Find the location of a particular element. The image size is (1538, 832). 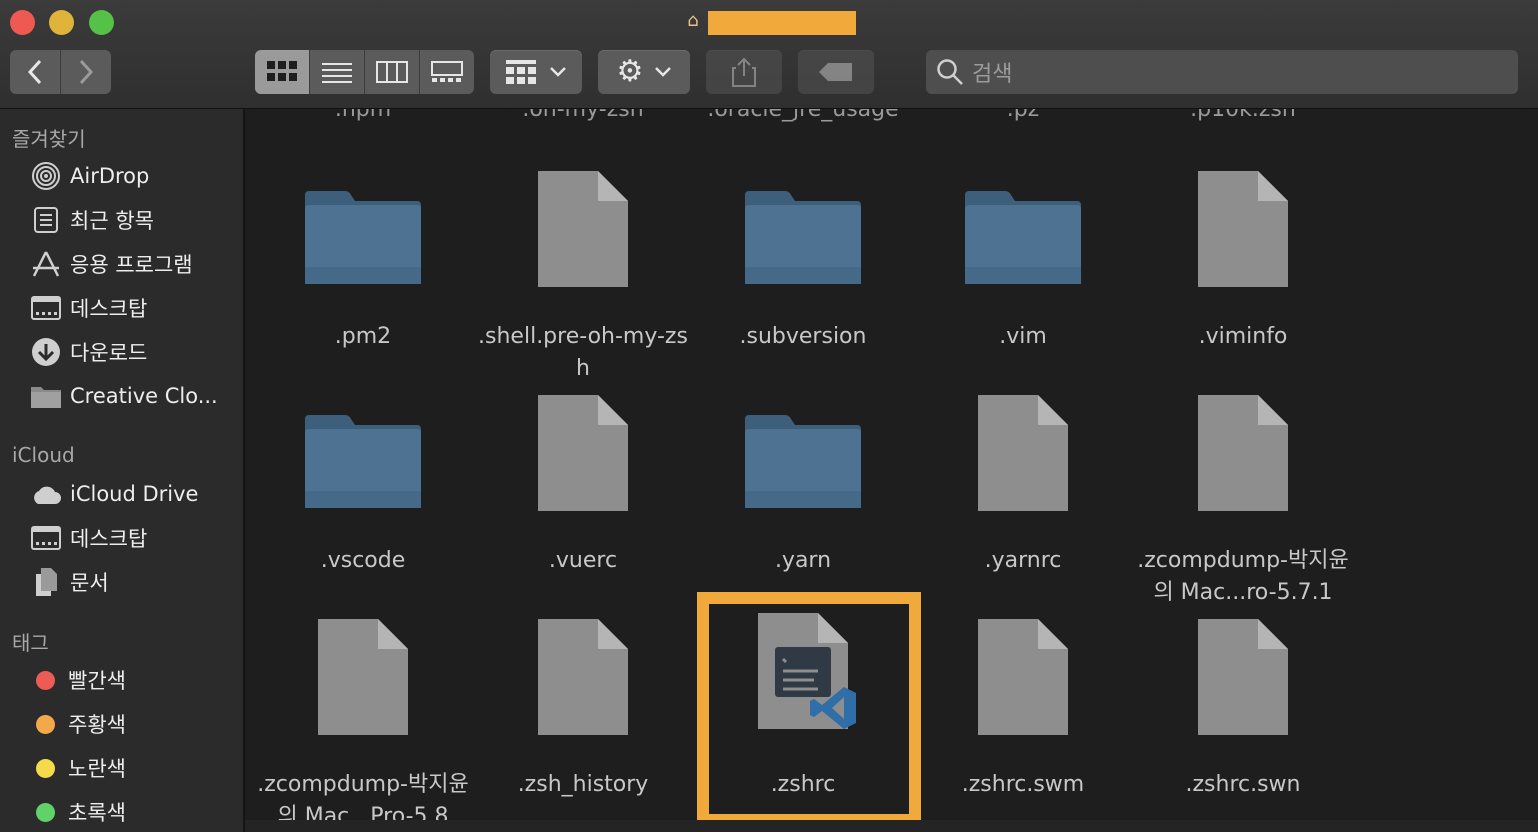

sidebar-item-airdrop: AirDrop is located at coordinates (89, 176).